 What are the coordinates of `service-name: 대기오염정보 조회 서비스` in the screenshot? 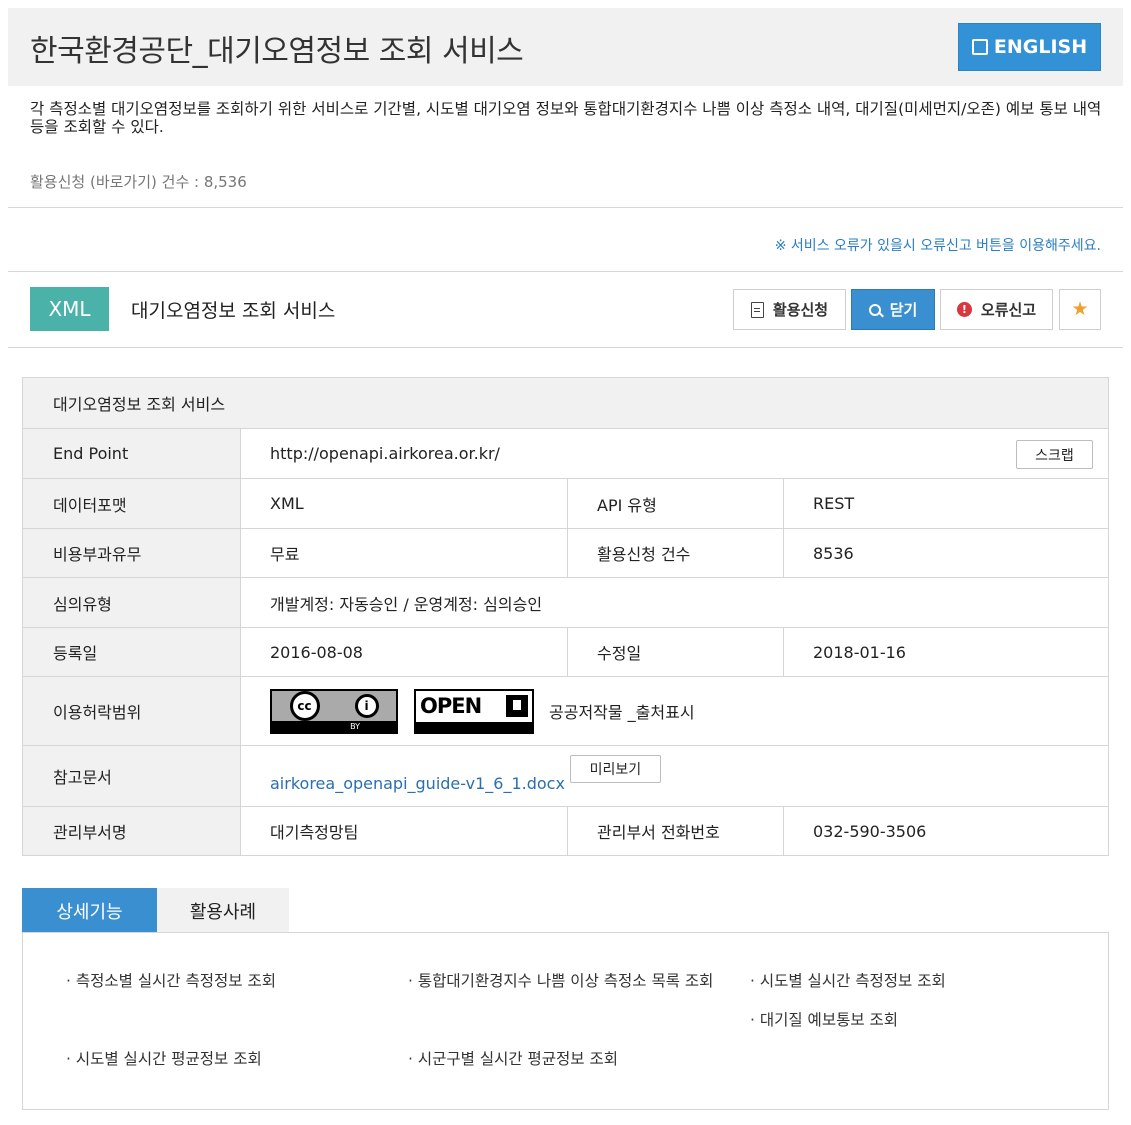 It's located at (233, 311).